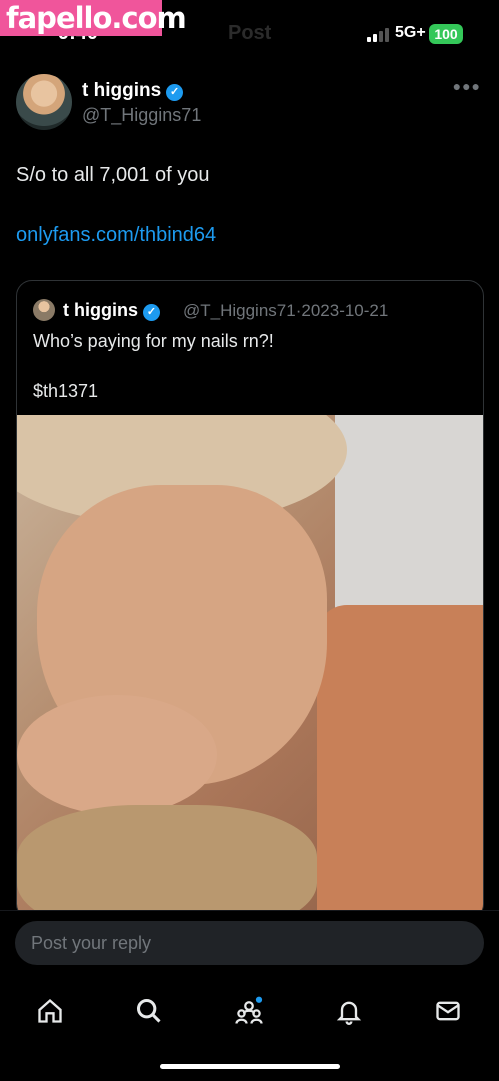 This screenshot has width=499, height=1081. I want to click on avatar, so click(44, 102).